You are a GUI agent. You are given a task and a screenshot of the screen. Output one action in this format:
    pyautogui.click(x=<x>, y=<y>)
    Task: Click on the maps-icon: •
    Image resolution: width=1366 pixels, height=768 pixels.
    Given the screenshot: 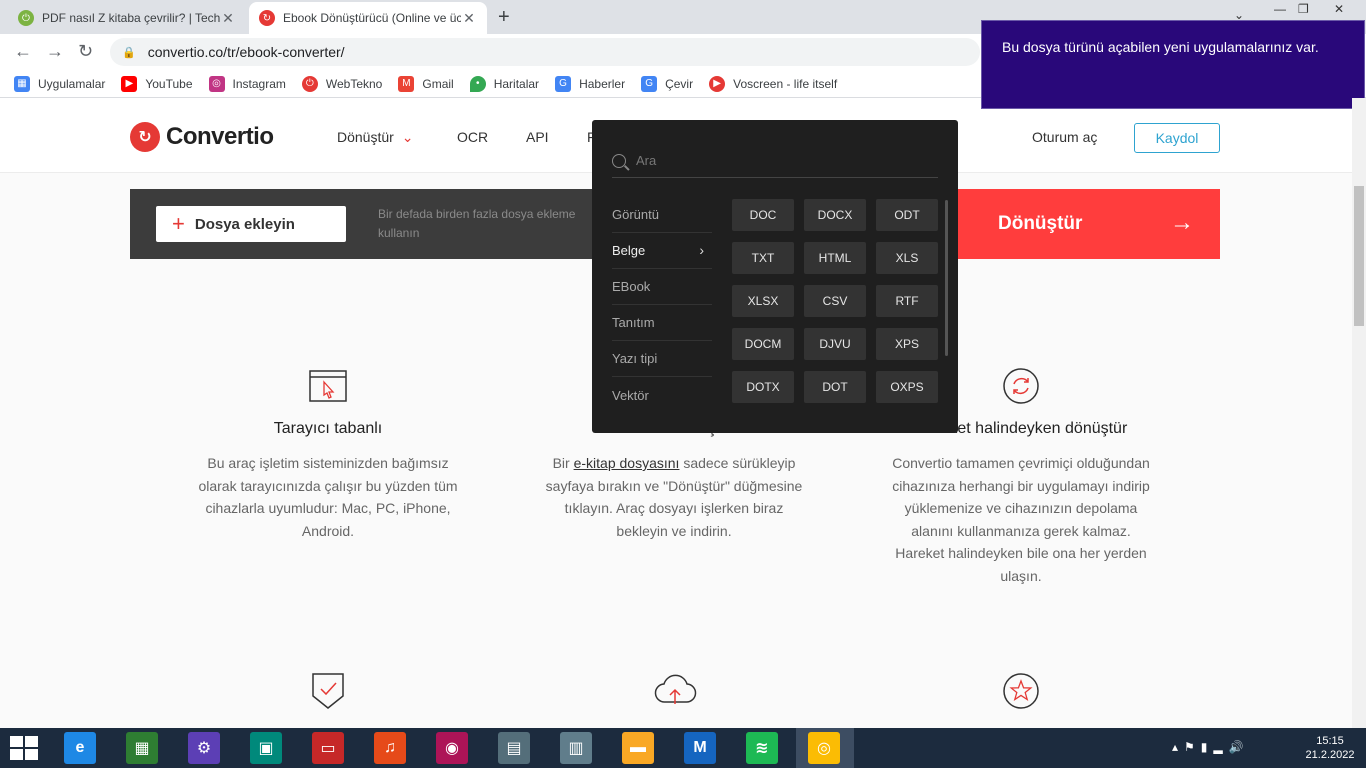 What is the action you would take?
    pyautogui.click(x=477, y=83)
    